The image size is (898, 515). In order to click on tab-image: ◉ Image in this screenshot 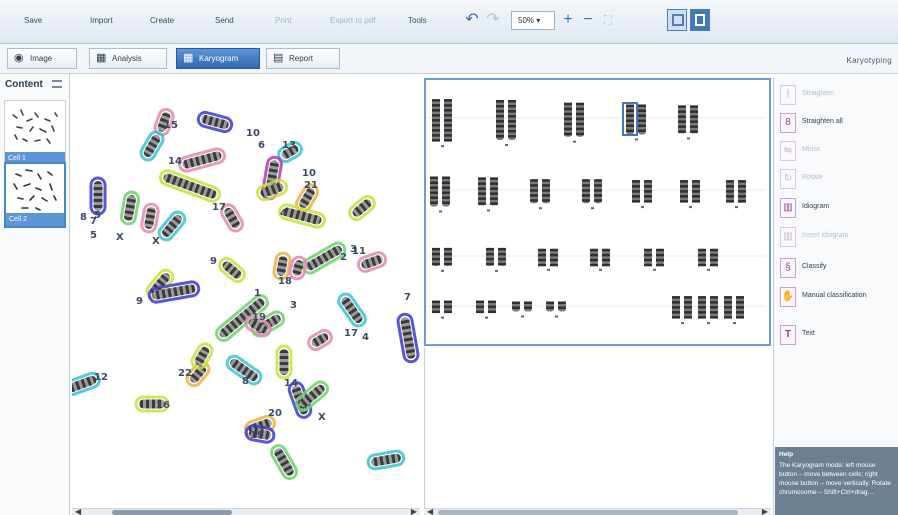, I will do `click(42, 58)`.